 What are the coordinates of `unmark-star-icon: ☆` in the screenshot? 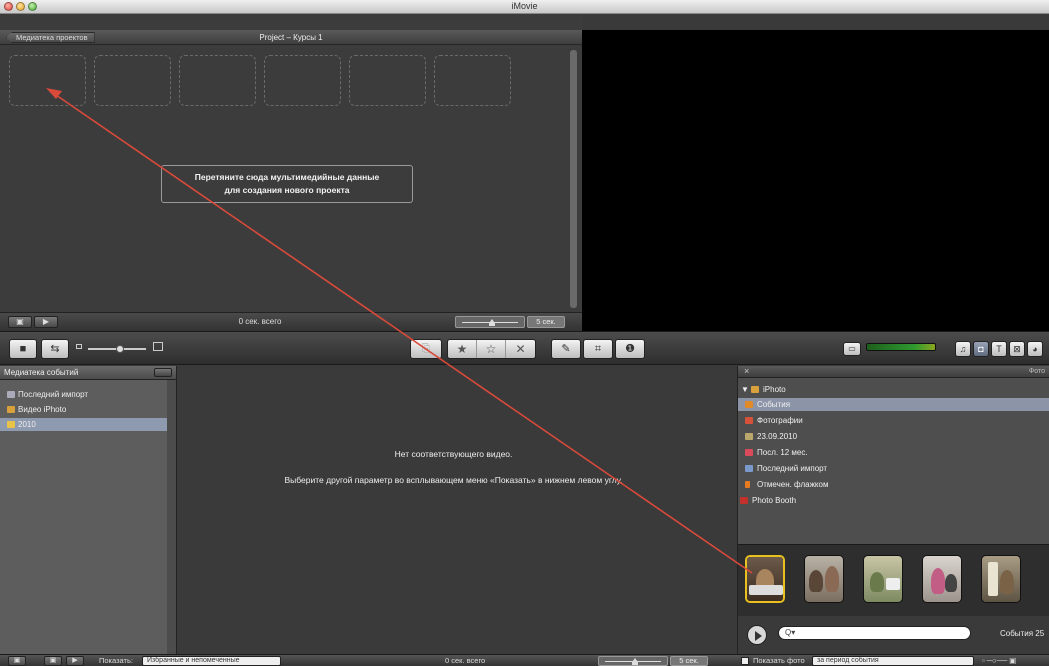 It's located at (491, 349).